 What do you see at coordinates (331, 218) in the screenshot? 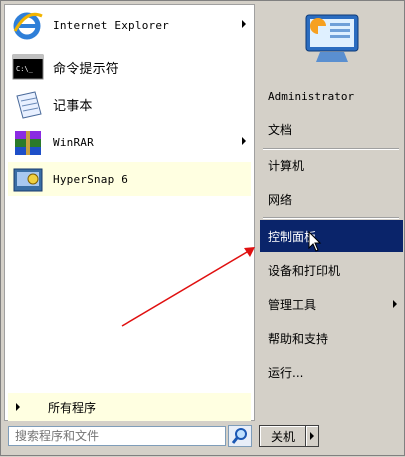
I see `divider` at bounding box center [331, 218].